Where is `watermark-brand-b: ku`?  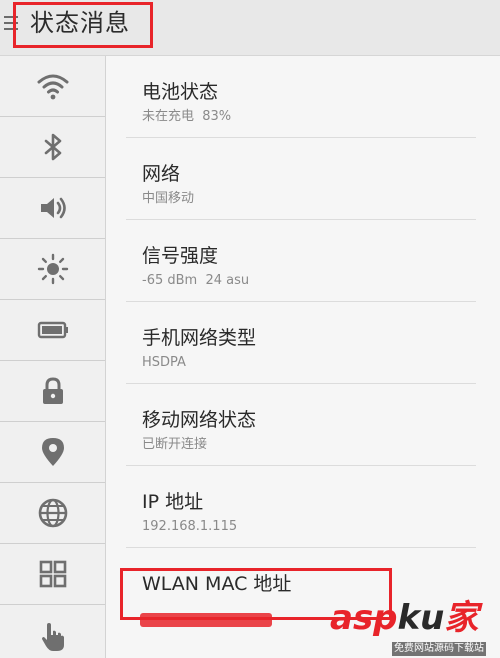
watermark-brand-b: ku is located at coordinates (421, 618).